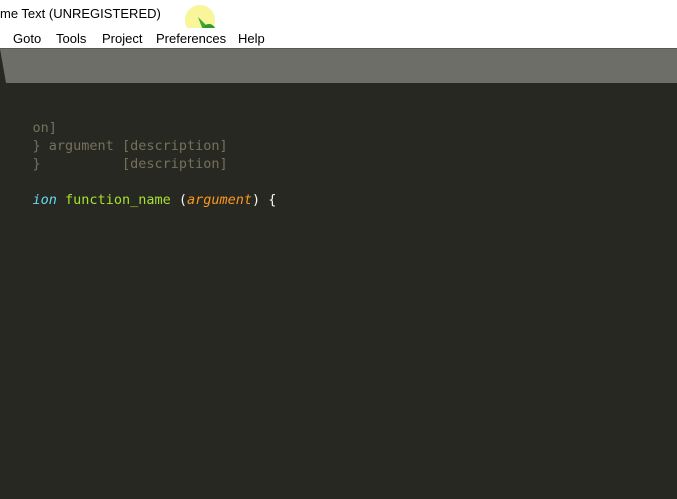  I want to click on open-paren: (, so click(182, 200).